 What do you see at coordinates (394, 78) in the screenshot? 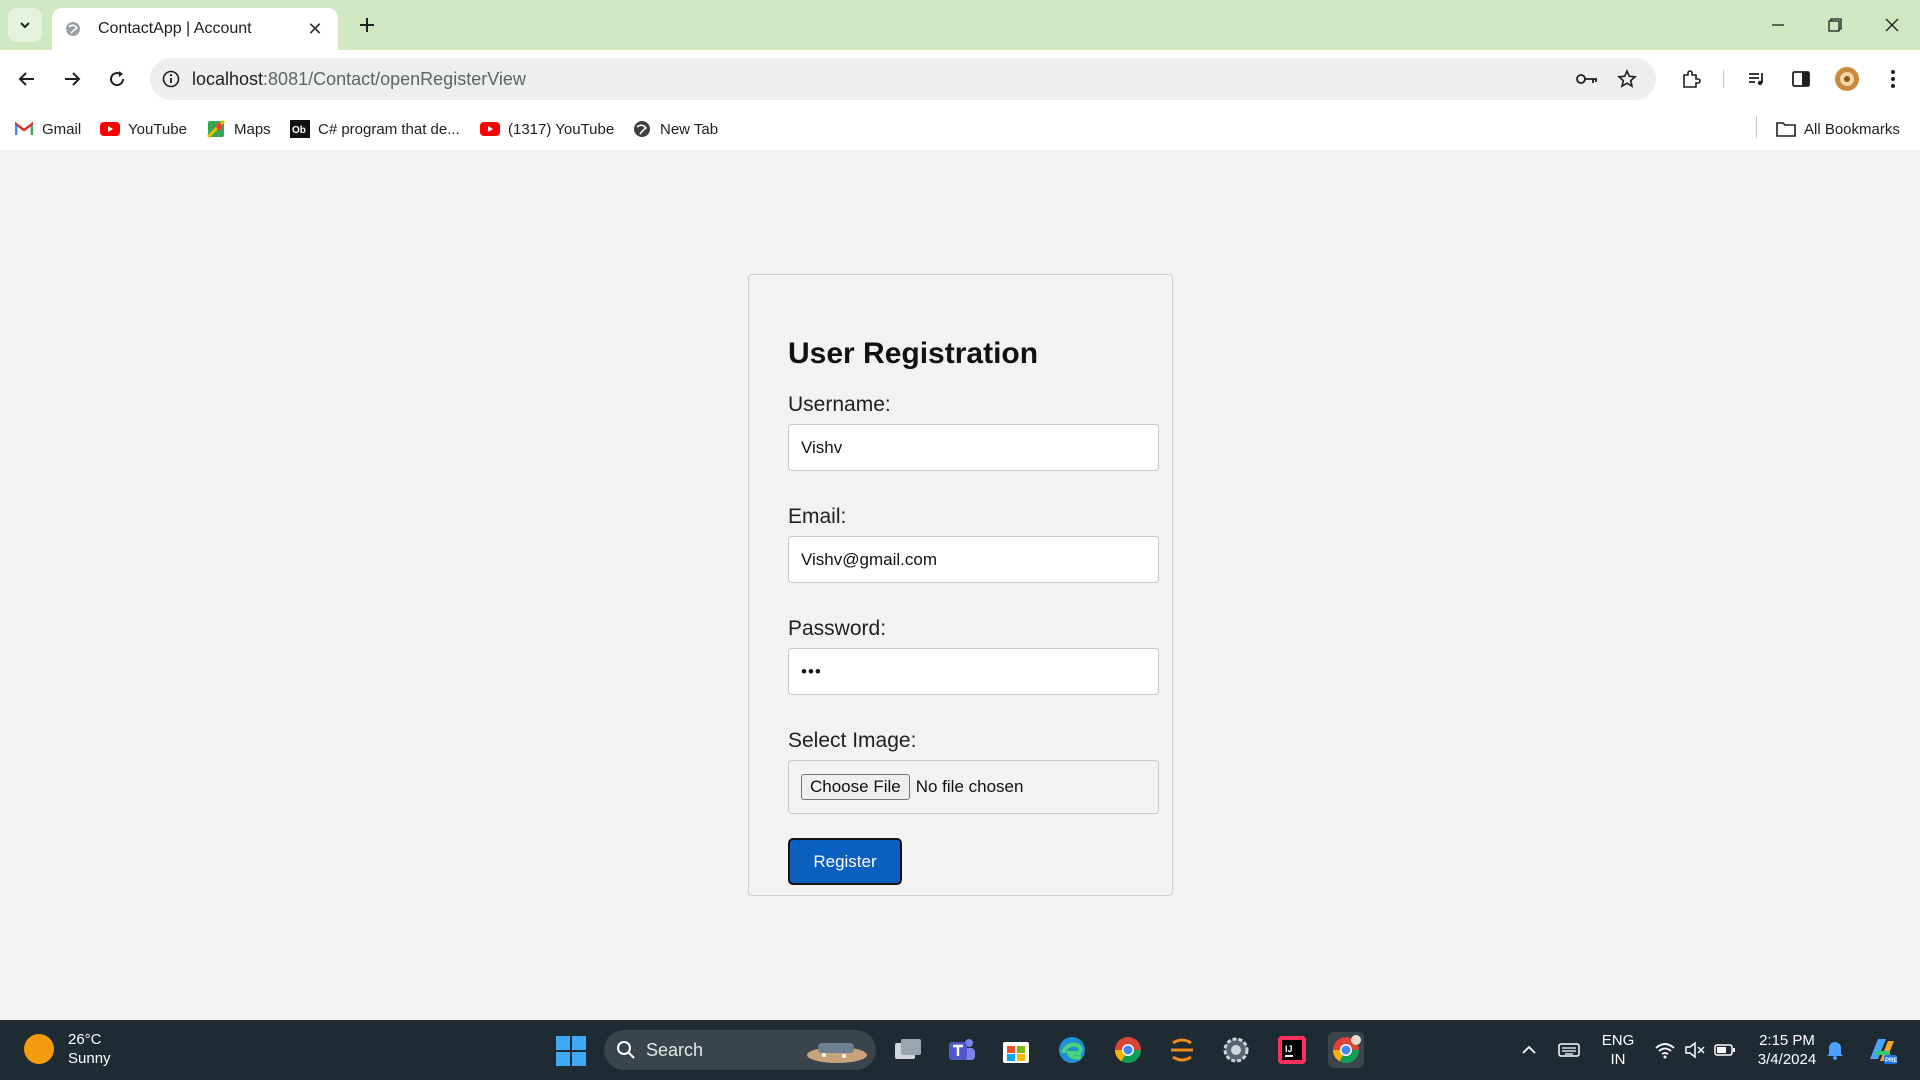
I see `url-path: :8081/Contact/openRegisterView` at bounding box center [394, 78].